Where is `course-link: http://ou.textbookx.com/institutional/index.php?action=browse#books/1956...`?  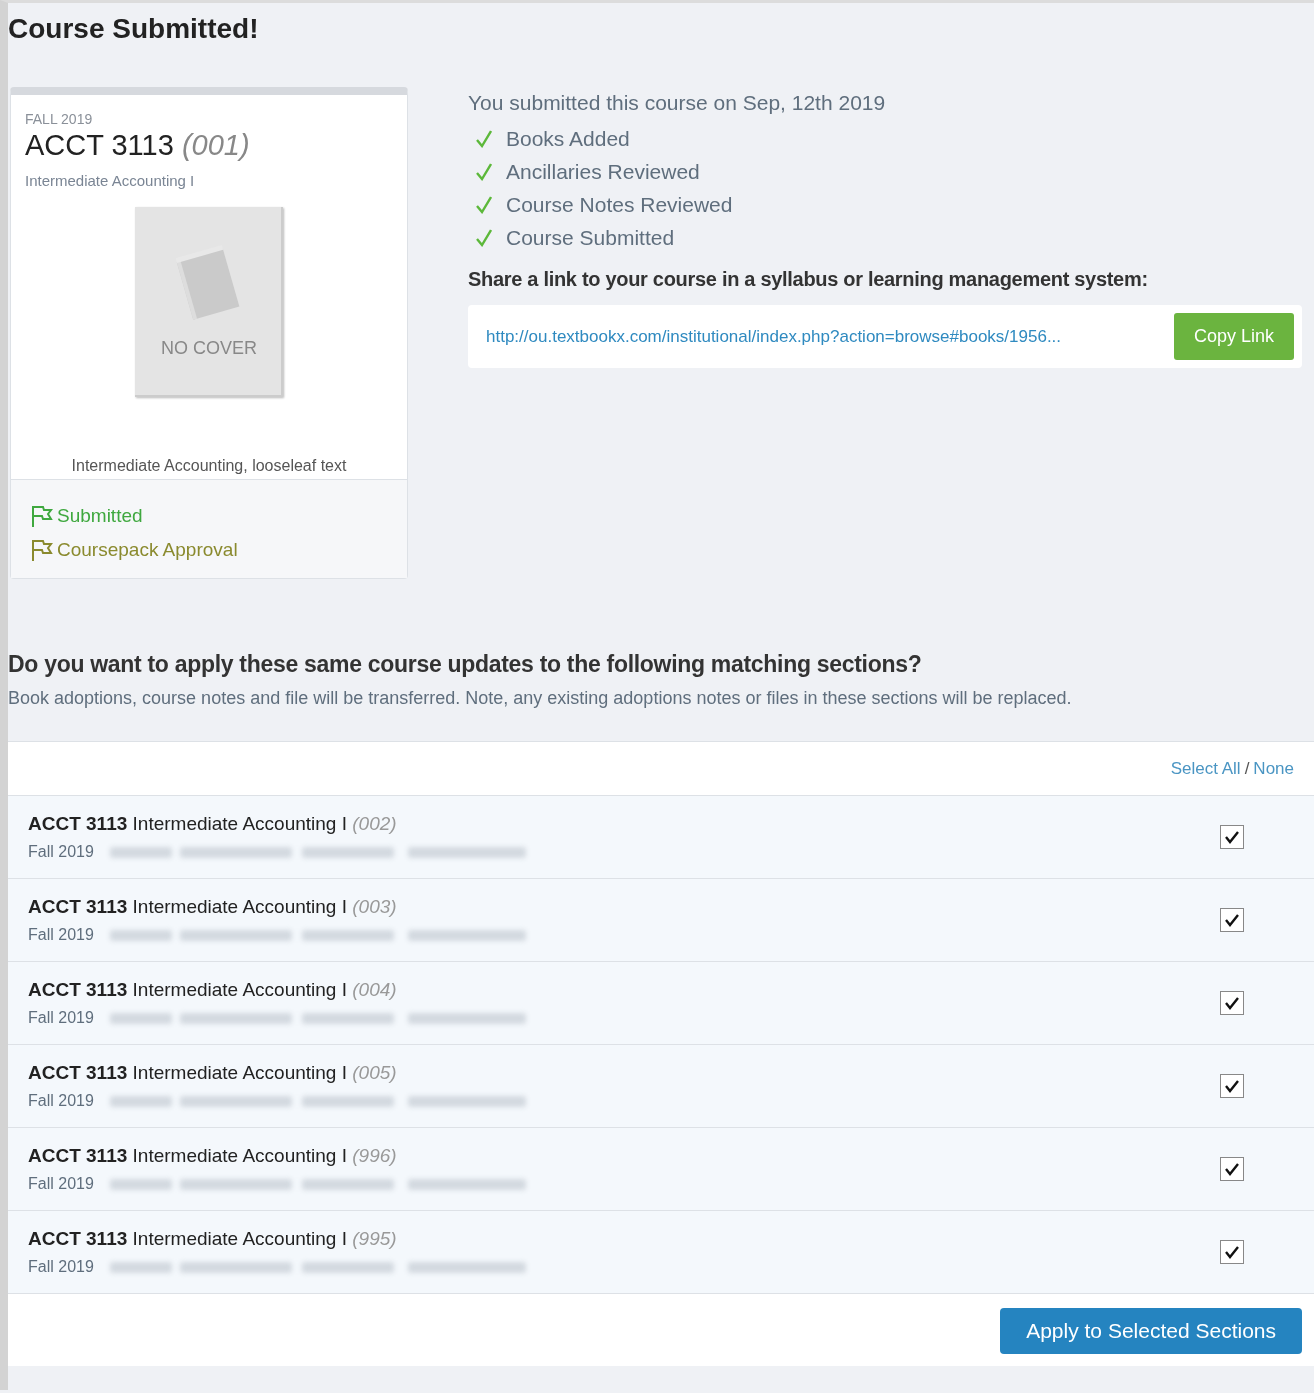
course-link: http://ou.textbookx.com/institutional/index.php?action=browse#books/1956... is located at coordinates (774, 336).